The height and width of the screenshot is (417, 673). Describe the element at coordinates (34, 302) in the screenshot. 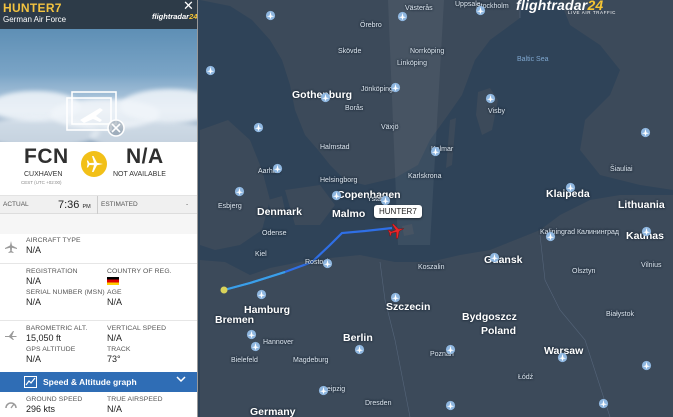

I see `serial-value: N/A` at that location.